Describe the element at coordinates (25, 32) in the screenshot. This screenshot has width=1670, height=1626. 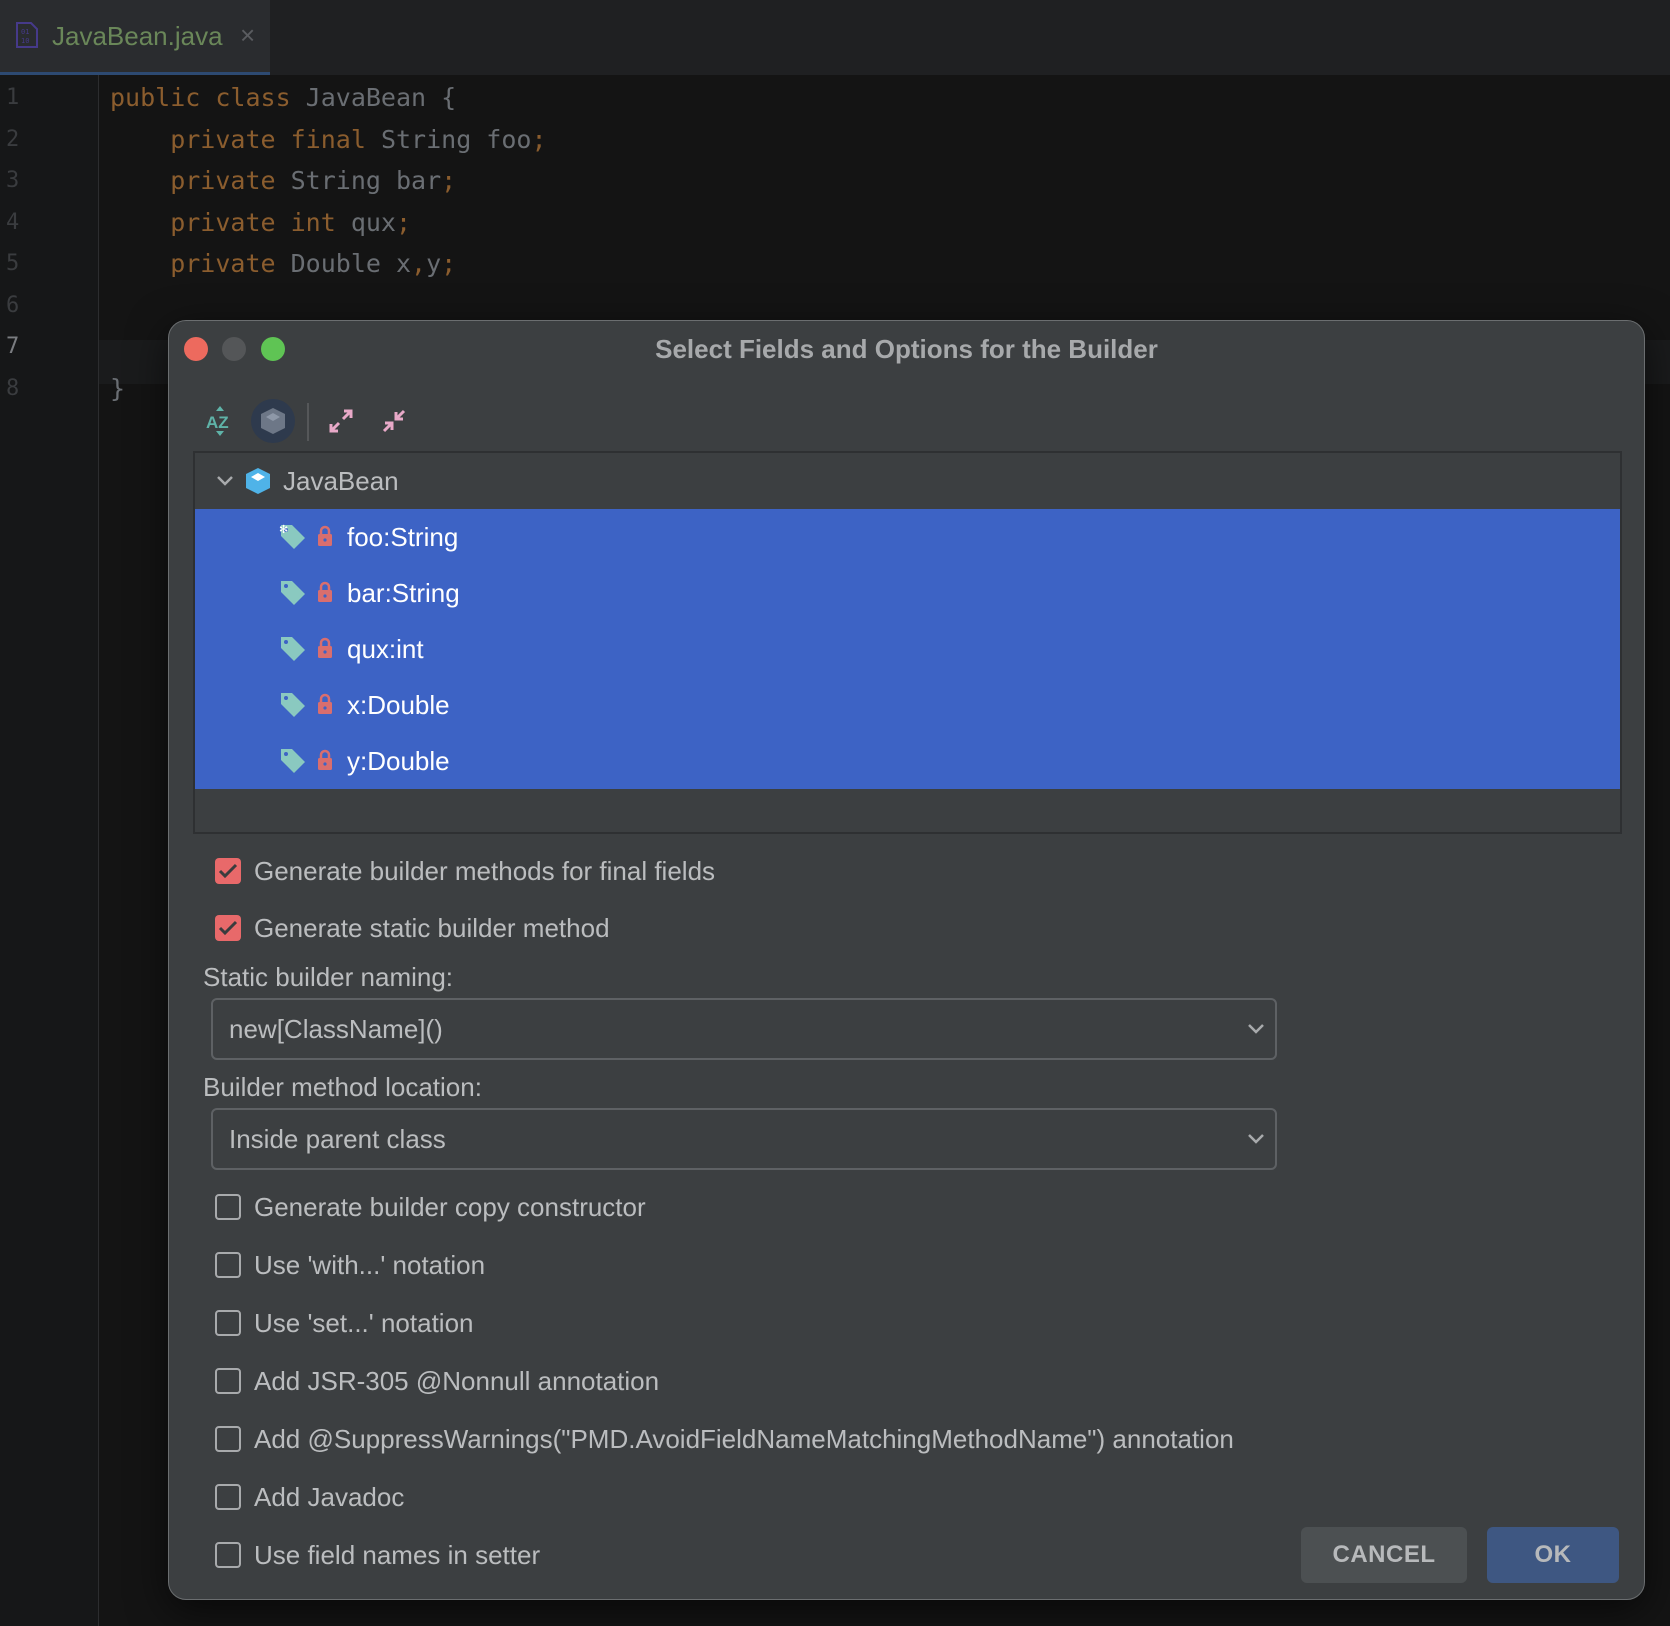
I see `svg-text: 01` at that location.